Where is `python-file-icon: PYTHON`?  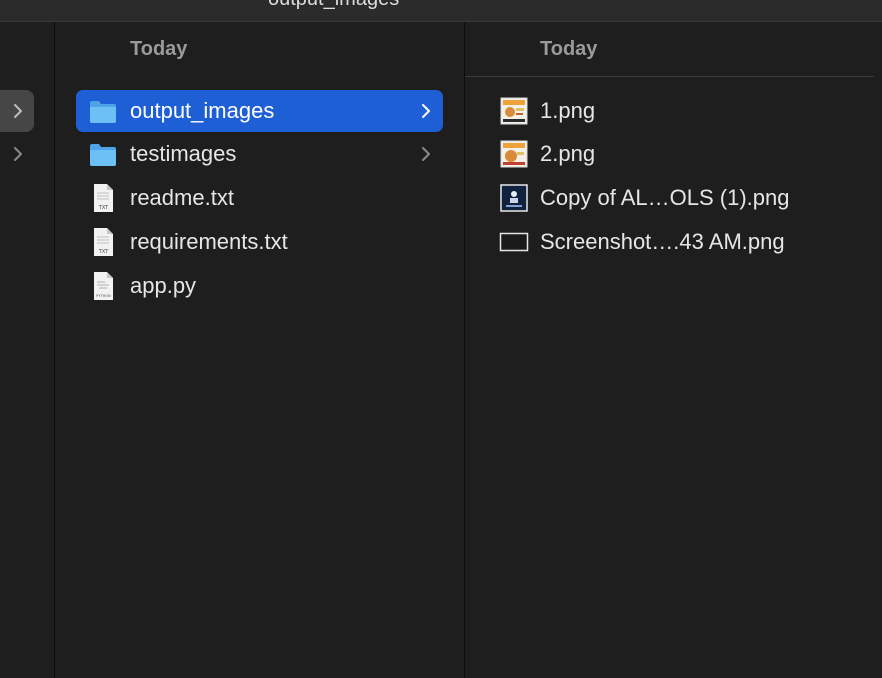
python-file-icon: PYTHON is located at coordinates (103, 286).